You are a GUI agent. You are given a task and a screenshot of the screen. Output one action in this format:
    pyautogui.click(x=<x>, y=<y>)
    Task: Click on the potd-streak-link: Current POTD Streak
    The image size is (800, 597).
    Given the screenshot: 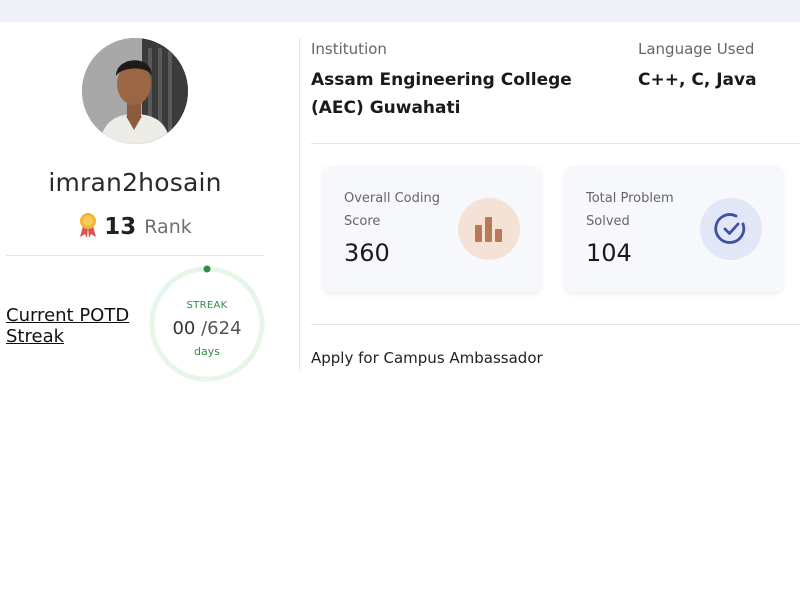 What is the action you would take?
    pyautogui.click(x=76, y=326)
    